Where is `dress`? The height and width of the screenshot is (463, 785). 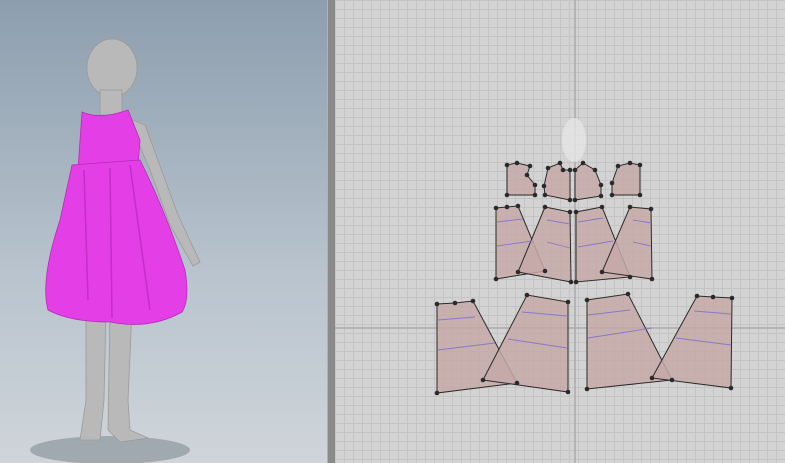
dress is located at coordinates (116, 217).